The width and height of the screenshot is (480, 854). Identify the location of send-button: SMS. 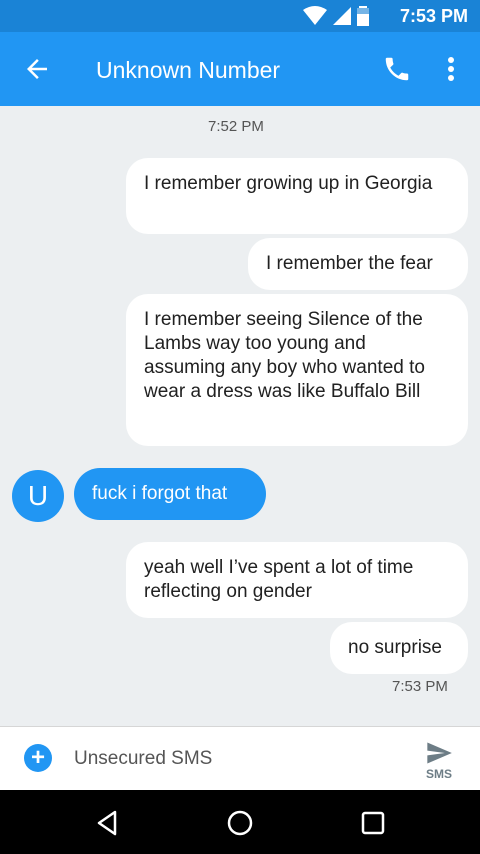
(439, 759).